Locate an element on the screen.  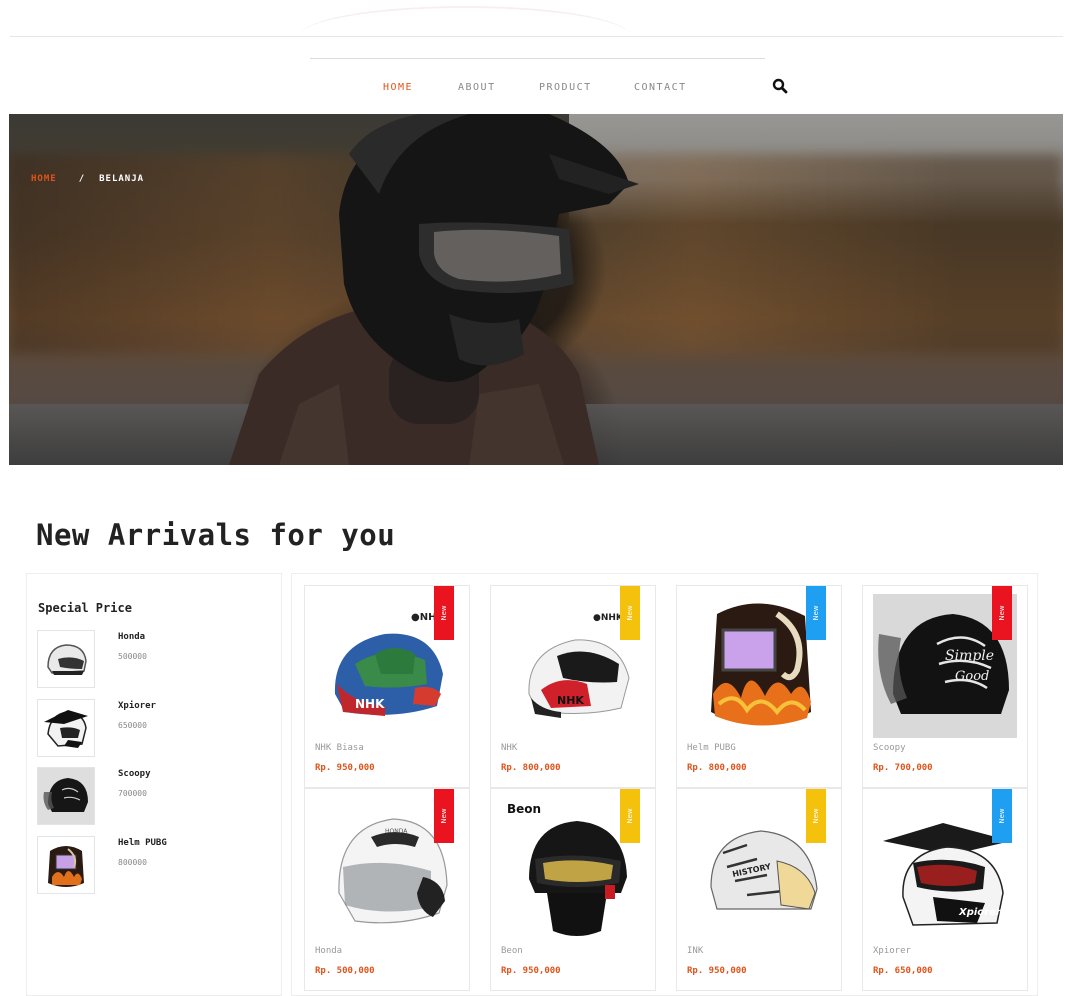
section-title: New Arrivals for you is located at coordinates (216, 535).